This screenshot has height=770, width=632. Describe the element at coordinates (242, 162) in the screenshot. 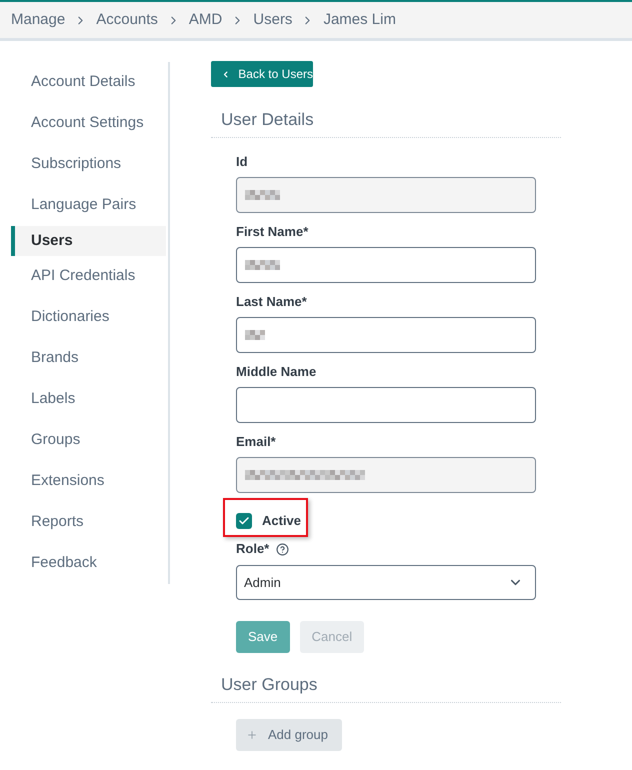

I see `field-label: Id` at that location.